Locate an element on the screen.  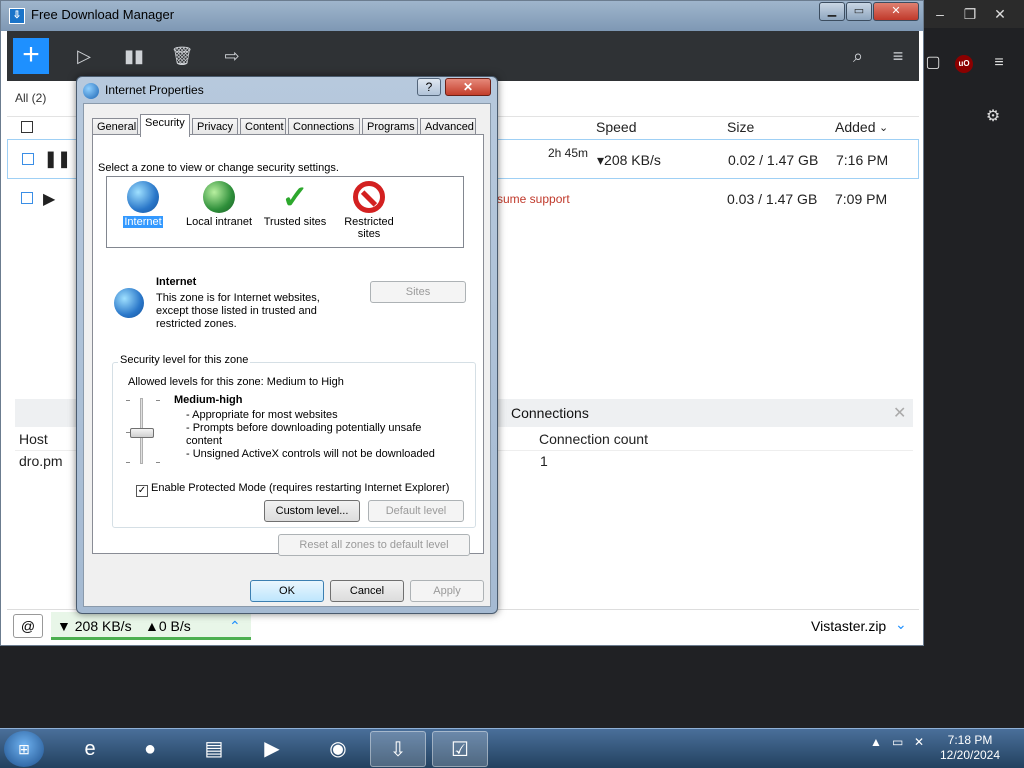
zone-restricted-sites: Restricted sites is located at coordinates (369, 210).